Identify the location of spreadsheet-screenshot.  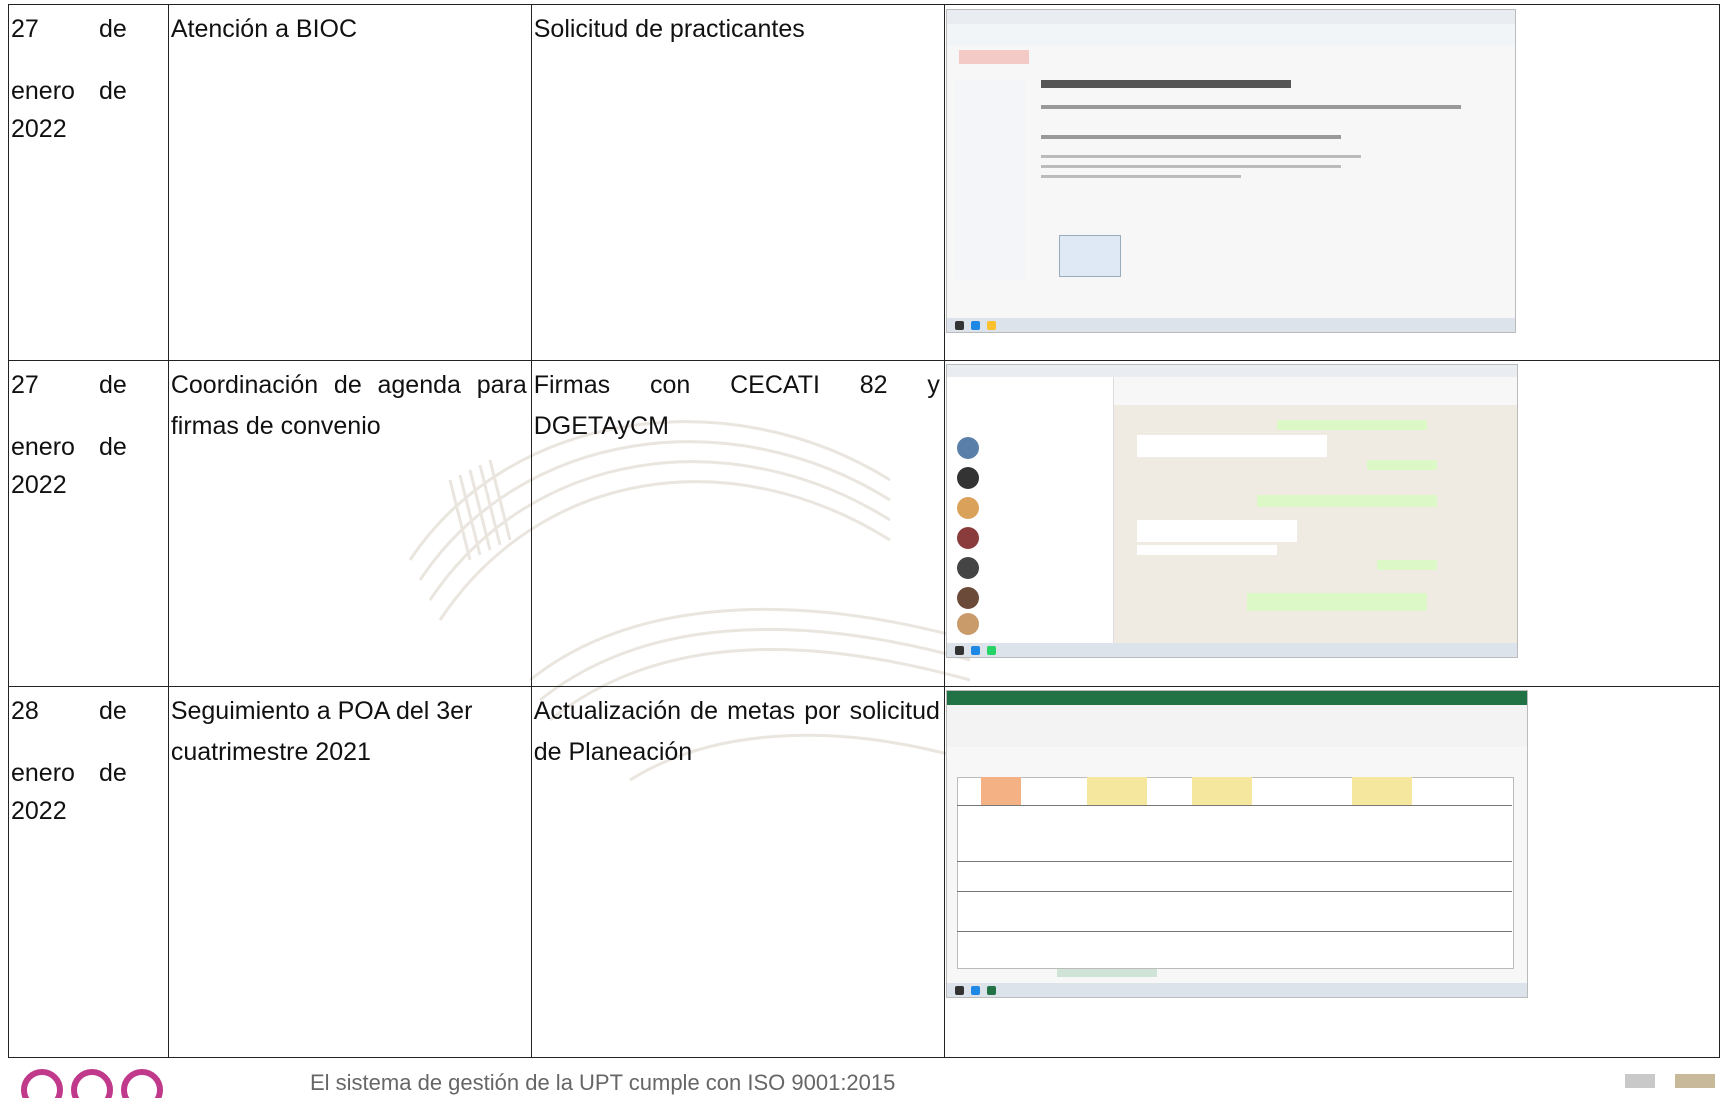
(1236, 844).